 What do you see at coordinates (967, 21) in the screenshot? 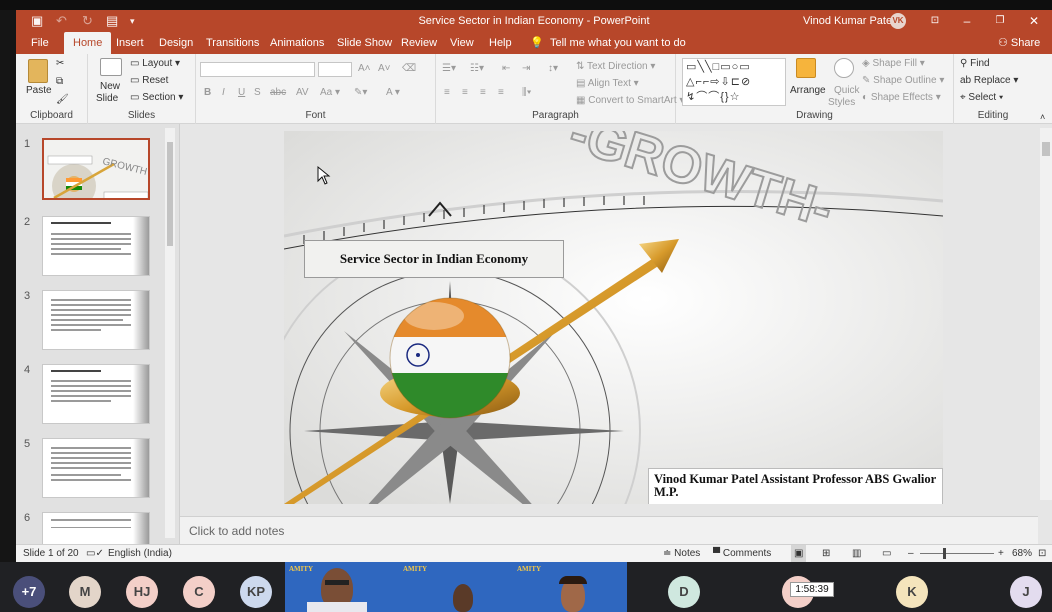
I see `minimize-icon: –` at bounding box center [967, 21].